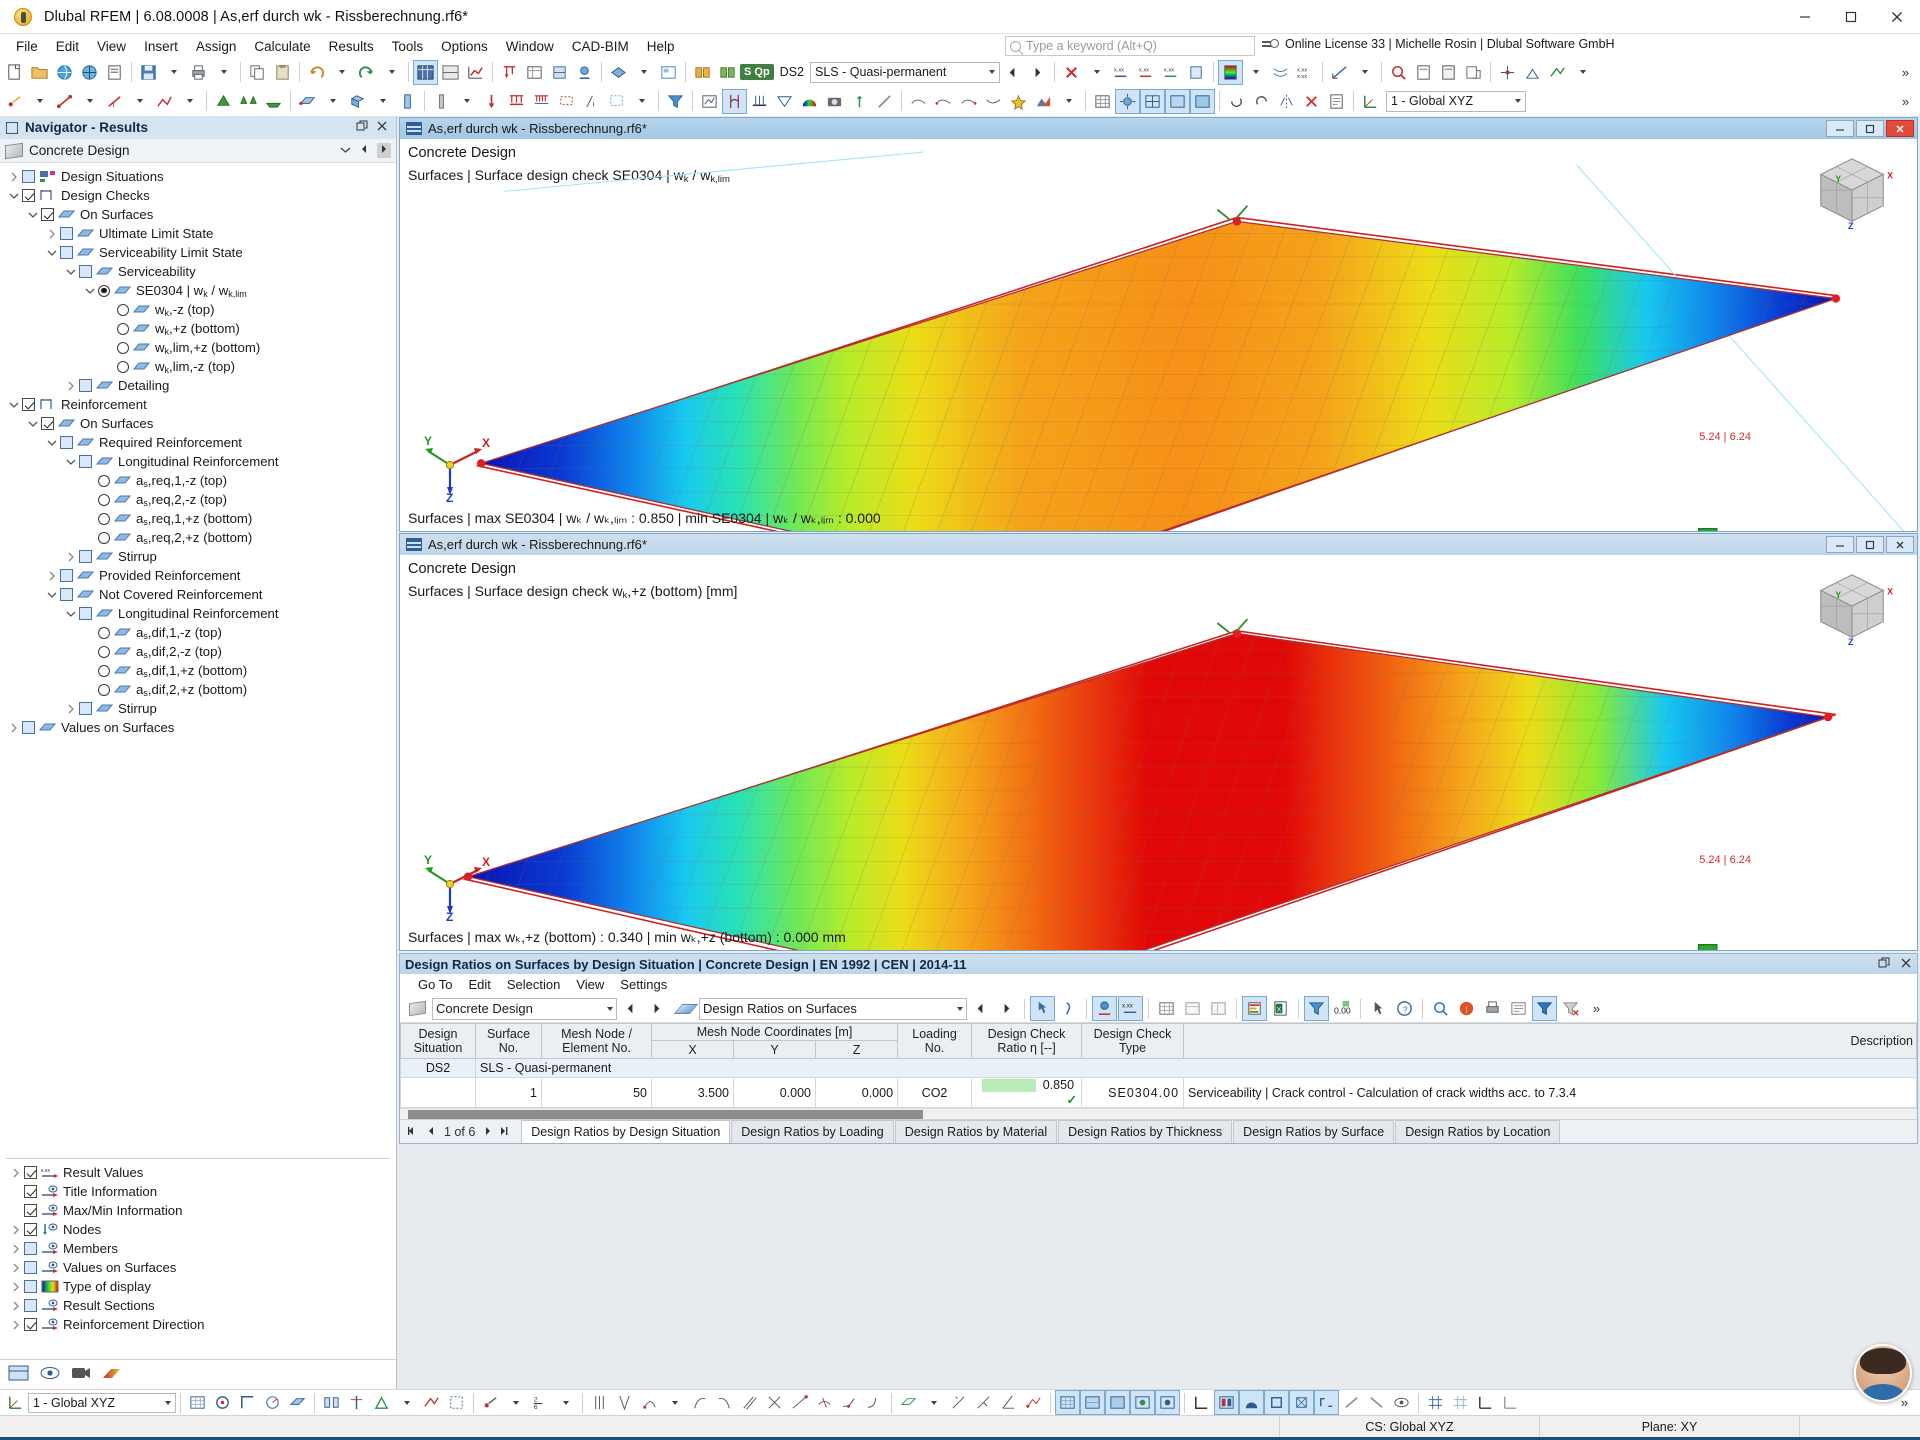 The height and width of the screenshot is (1440, 1920). What do you see at coordinates (1478, 1132) in the screenshot?
I see `tab-design-ratios-by-location: Design Ratios by Location` at bounding box center [1478, 1132].